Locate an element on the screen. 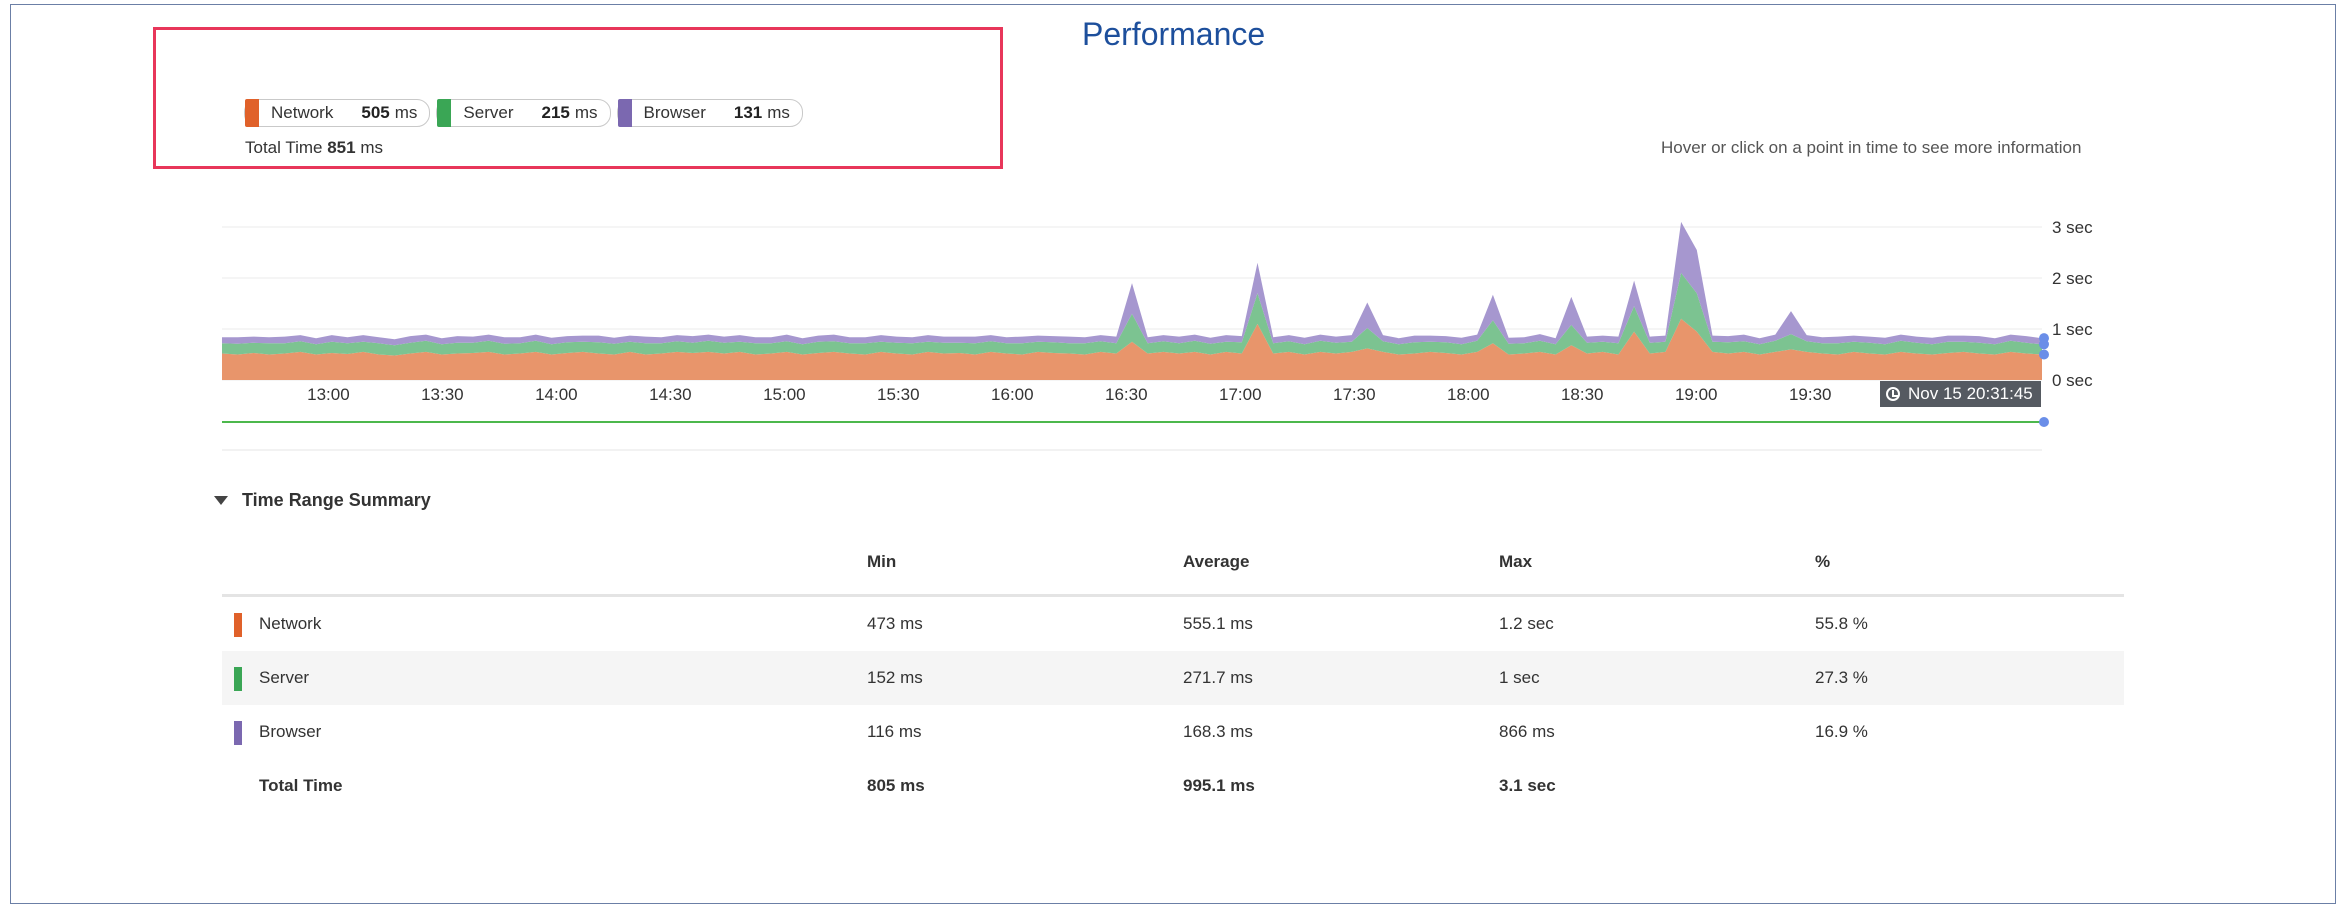 The width and height of the screenshot is (2348, 904). row-min: 116 ms is located at coordinates (894, 731).